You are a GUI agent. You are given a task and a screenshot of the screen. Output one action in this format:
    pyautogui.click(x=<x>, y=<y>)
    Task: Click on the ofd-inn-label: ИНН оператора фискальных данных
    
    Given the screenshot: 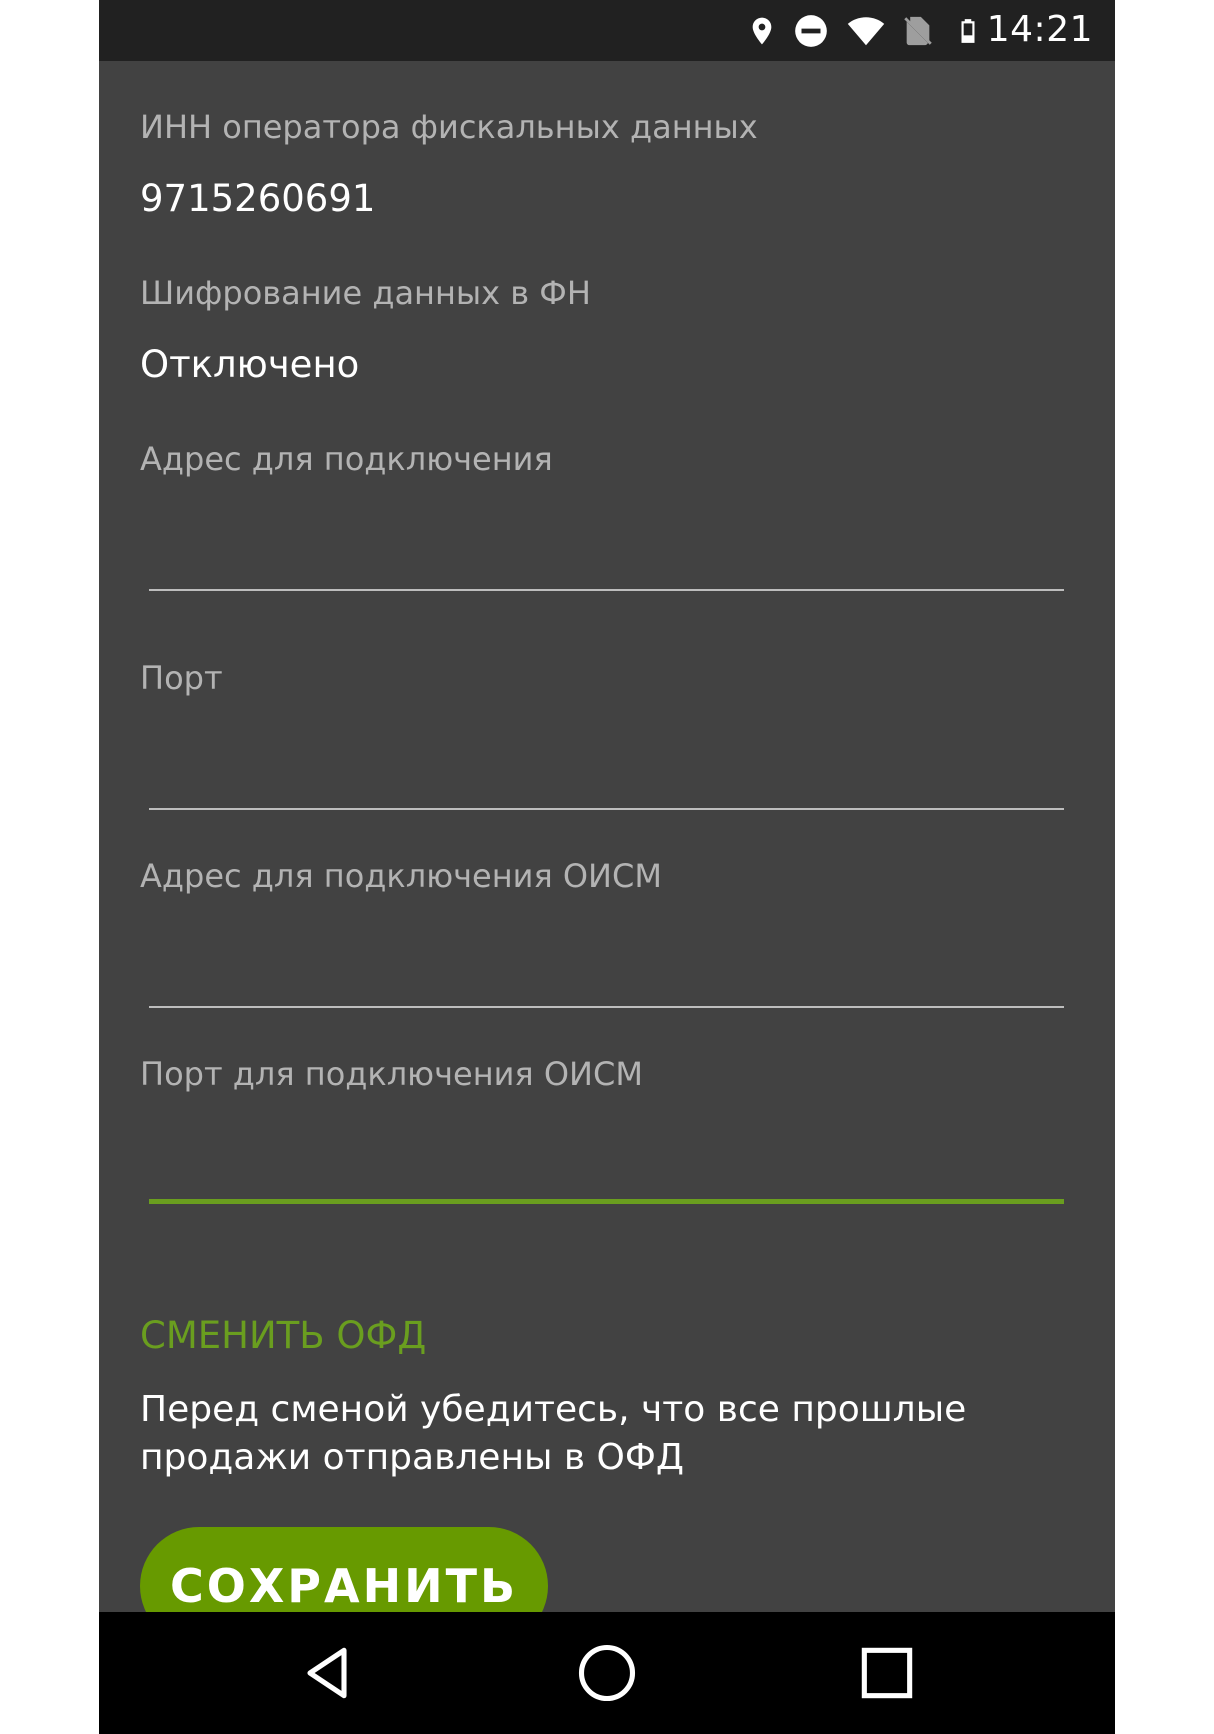 What is the action you would take?
    pyautogui.click(x=449, y=127)
    